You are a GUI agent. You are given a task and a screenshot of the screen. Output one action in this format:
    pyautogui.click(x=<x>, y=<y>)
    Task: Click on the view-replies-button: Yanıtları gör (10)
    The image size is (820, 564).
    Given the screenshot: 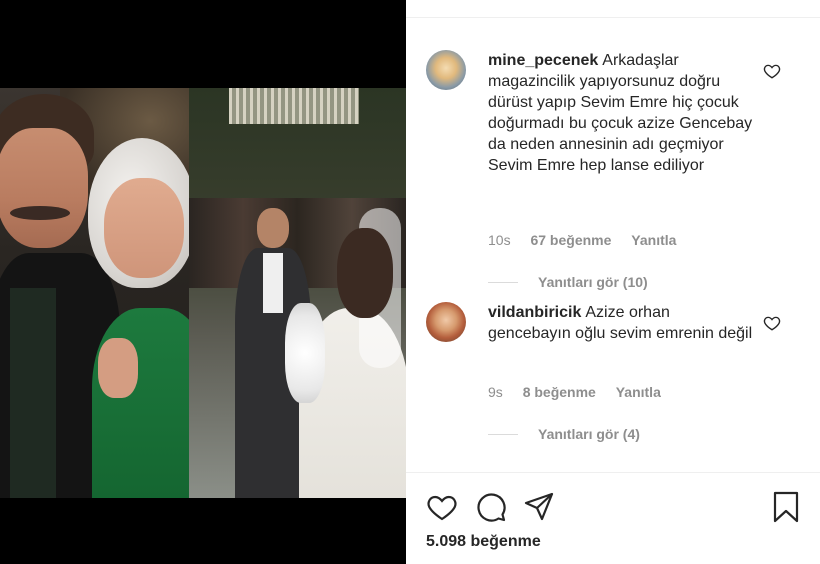 What is the action you would take?
    pyautogui.click(x=568, y=282)
    